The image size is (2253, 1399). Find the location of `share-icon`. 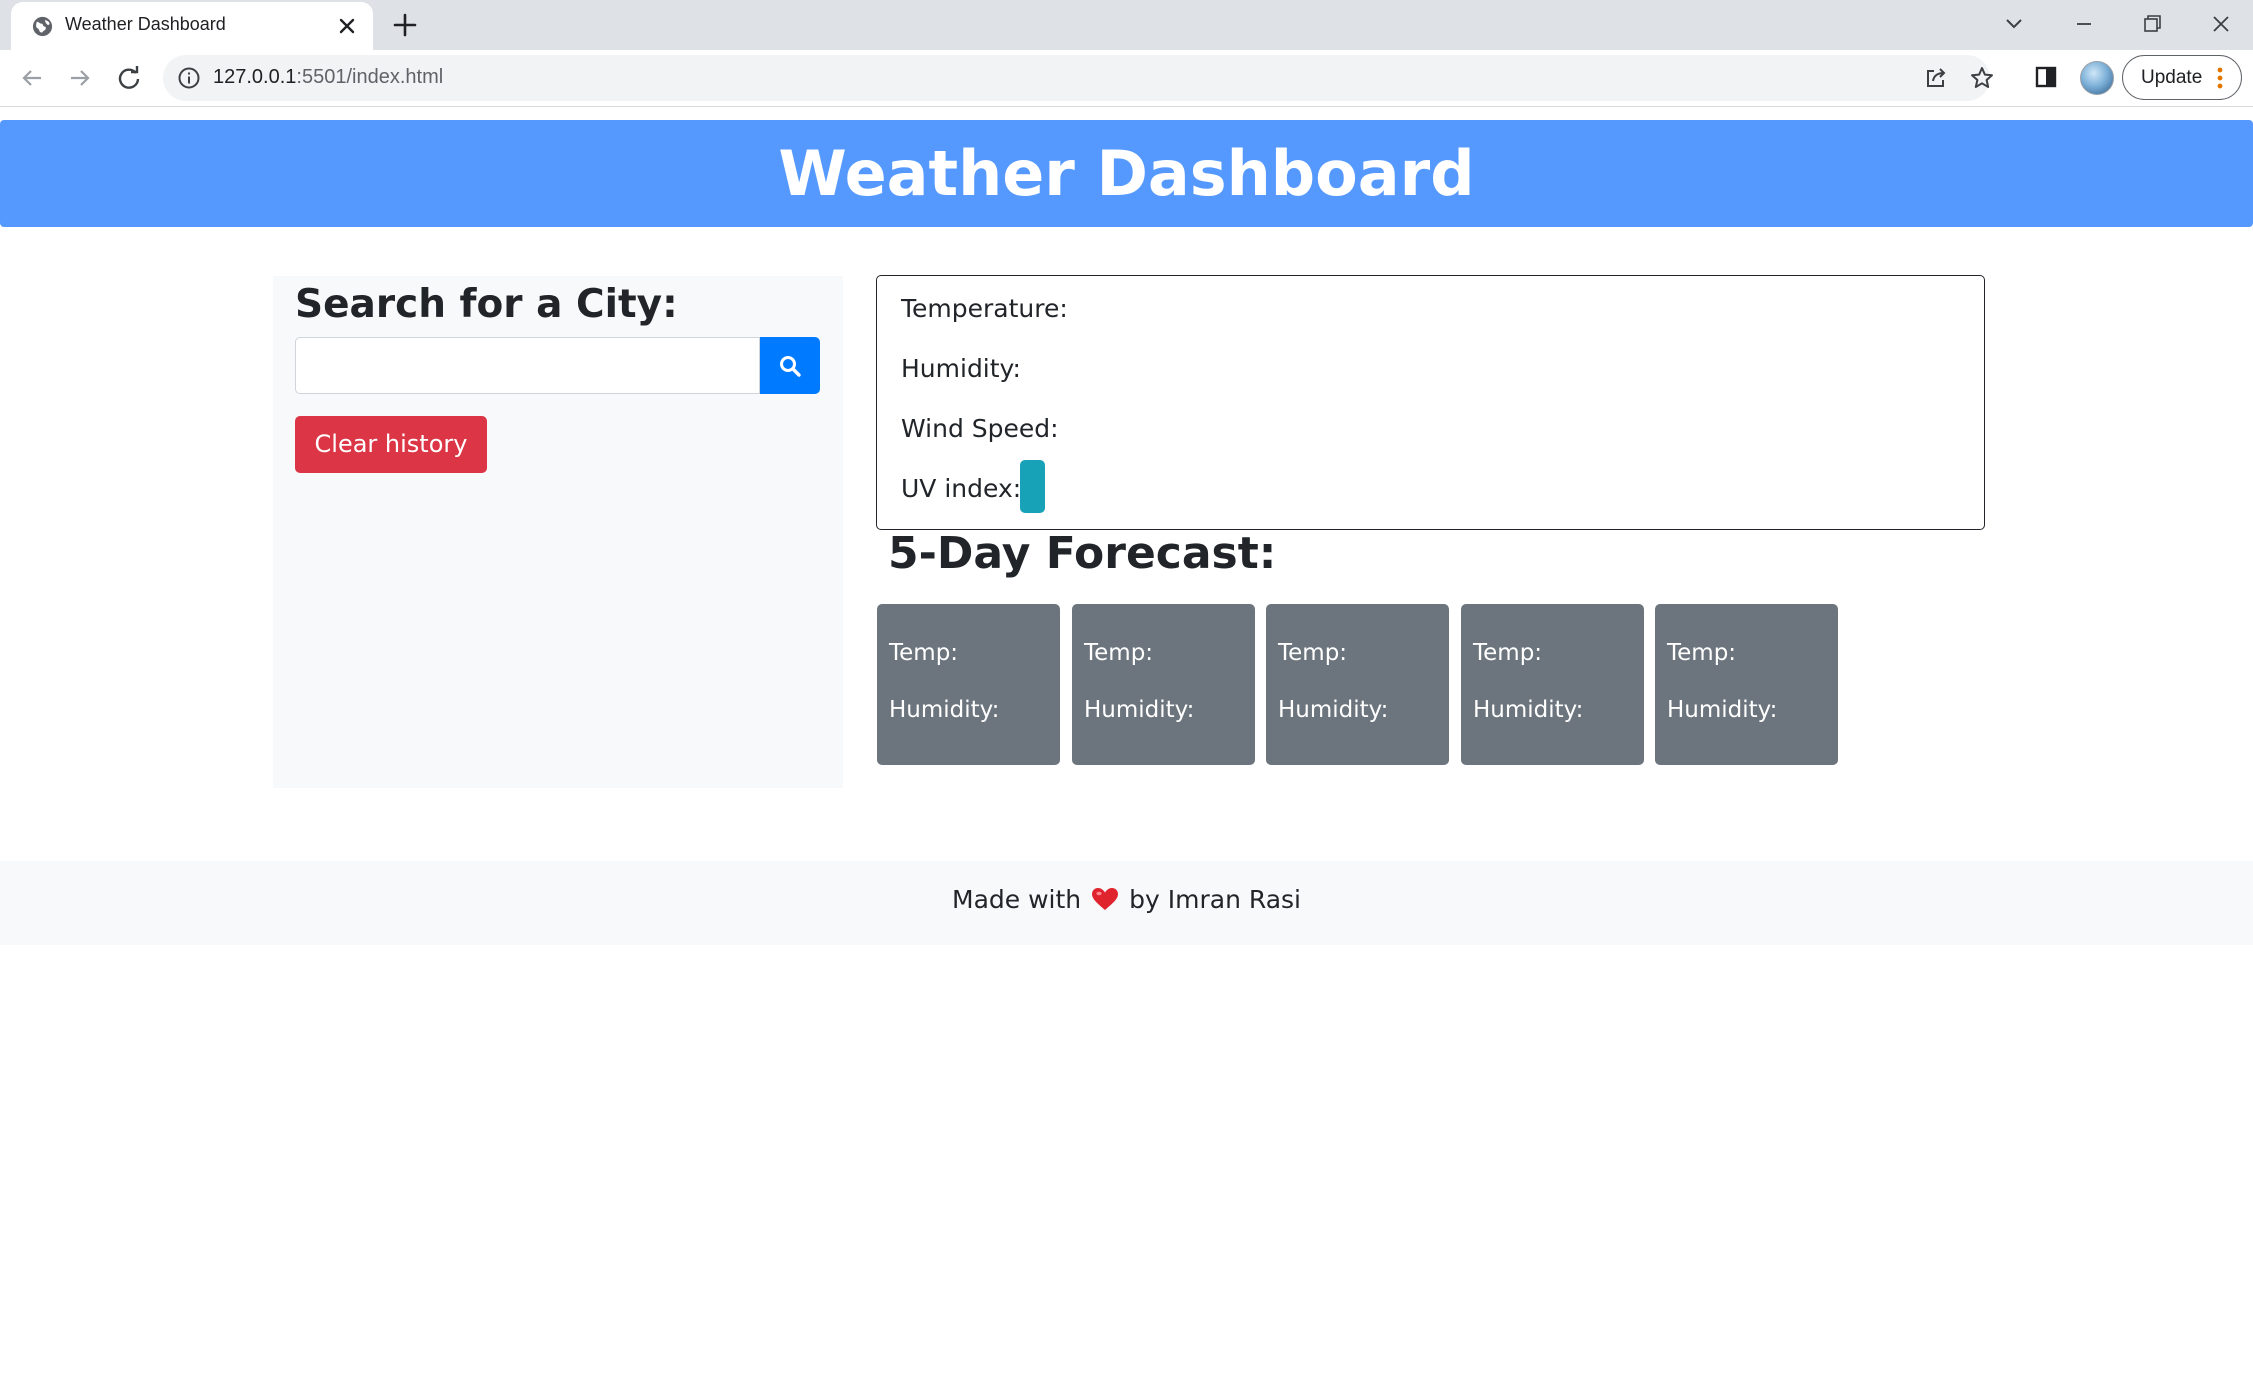

share-icon is located at coordinates (1936, 78).